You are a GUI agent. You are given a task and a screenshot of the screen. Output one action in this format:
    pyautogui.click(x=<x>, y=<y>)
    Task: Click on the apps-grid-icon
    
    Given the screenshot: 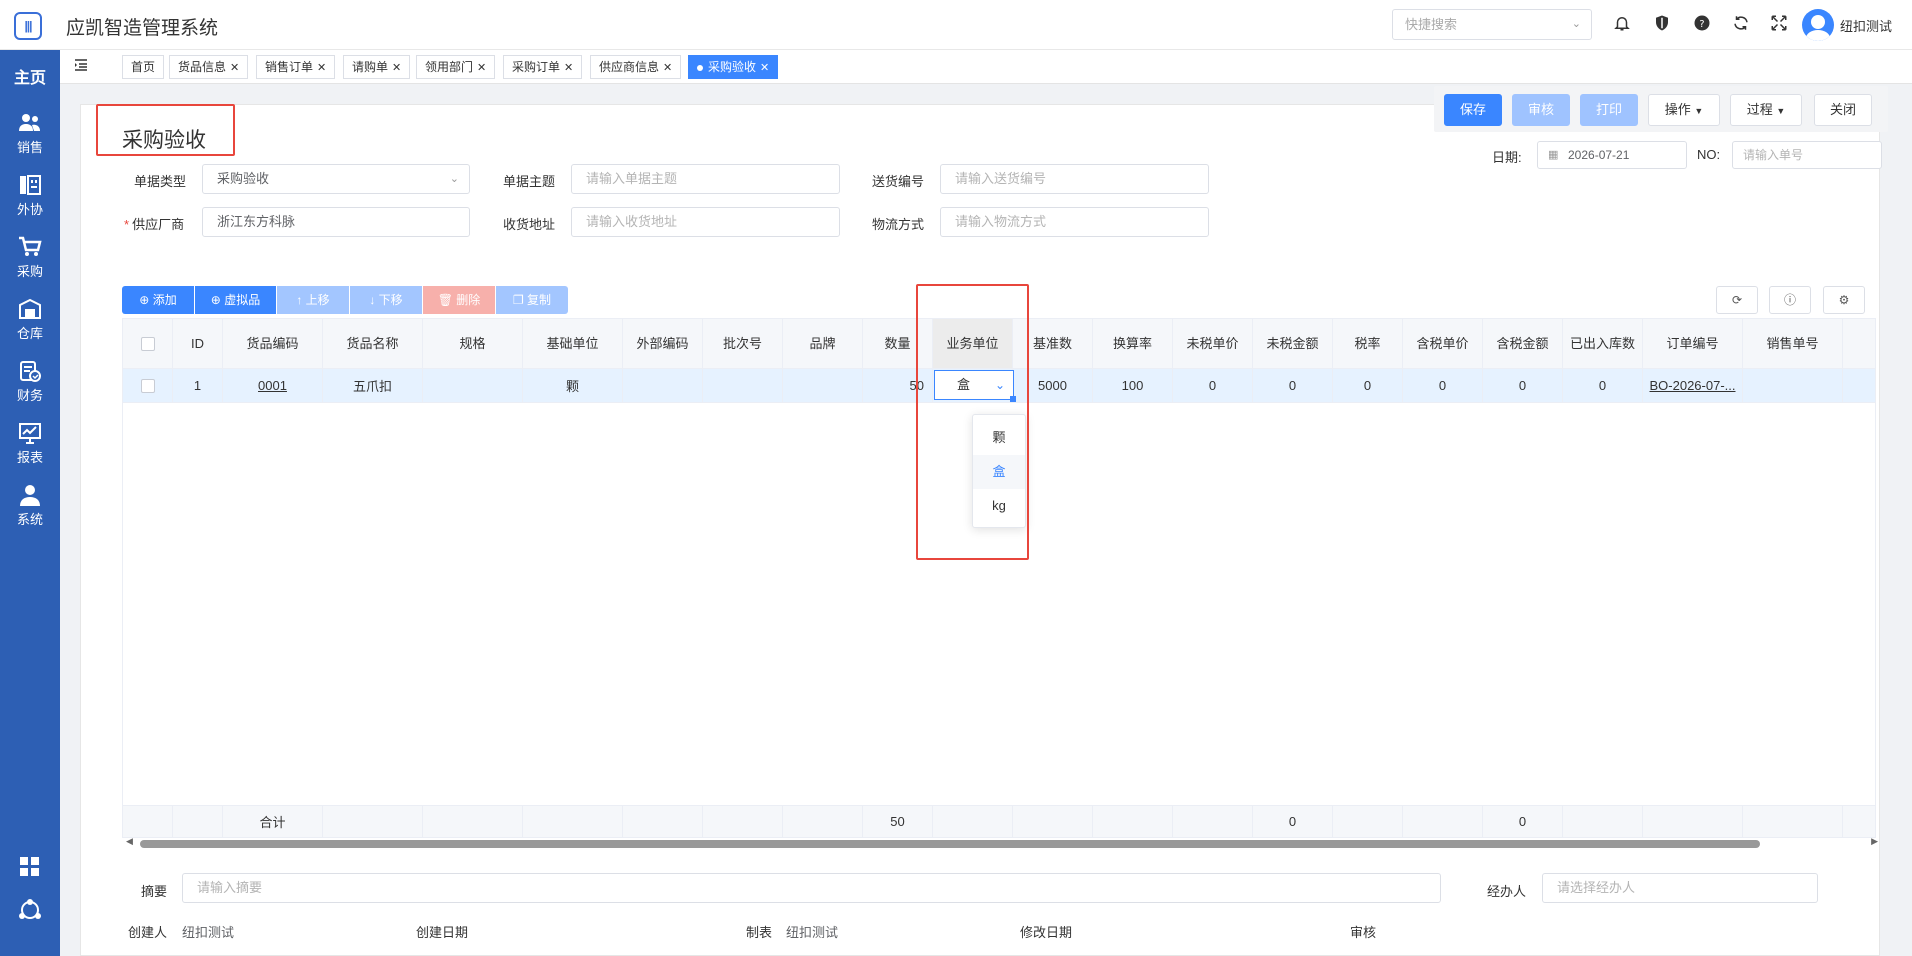 What is the action you would take?
    pyautogui.click(x=30, y=868)
    